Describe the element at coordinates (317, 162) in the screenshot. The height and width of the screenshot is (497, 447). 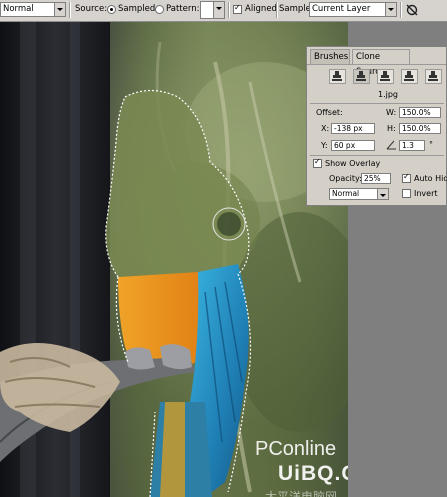
I see `show-overlay-checkbox` at that location.